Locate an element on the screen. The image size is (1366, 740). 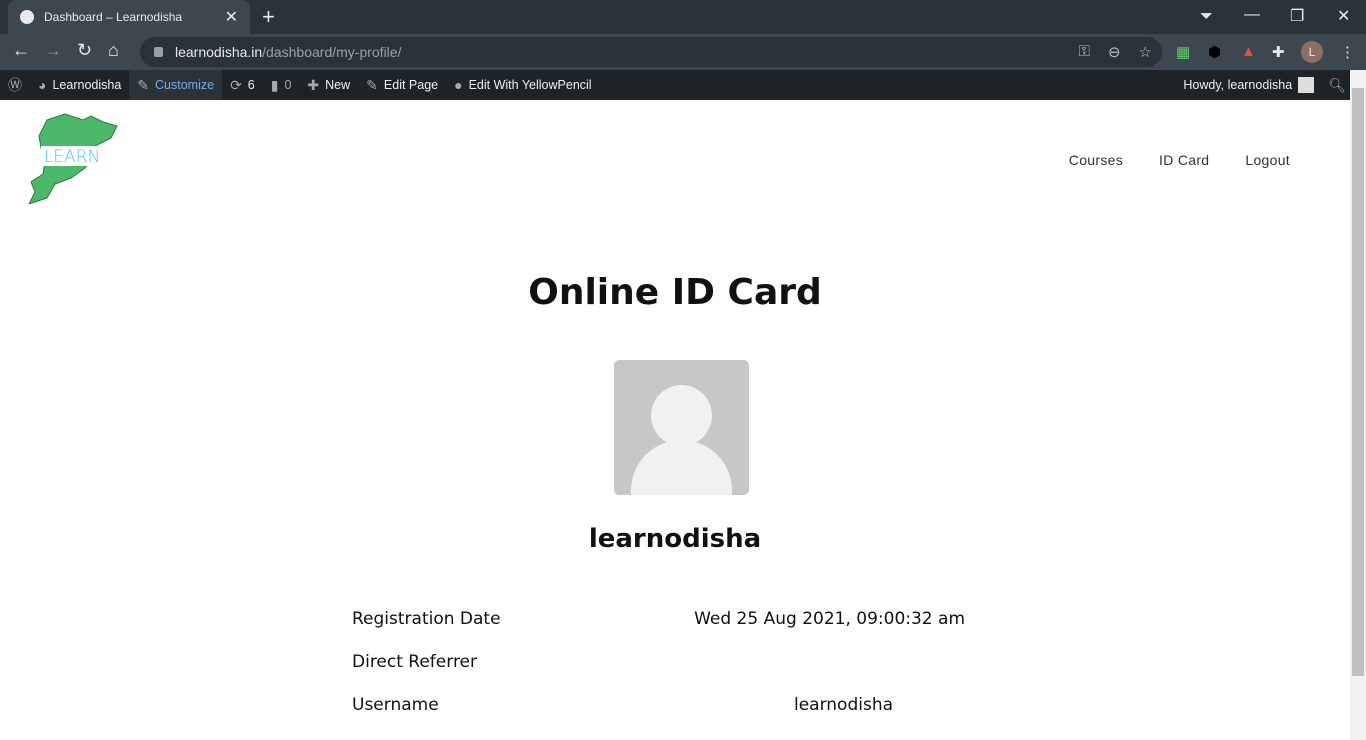
home-icon: ⌂ is located at coordinates (113, 50).